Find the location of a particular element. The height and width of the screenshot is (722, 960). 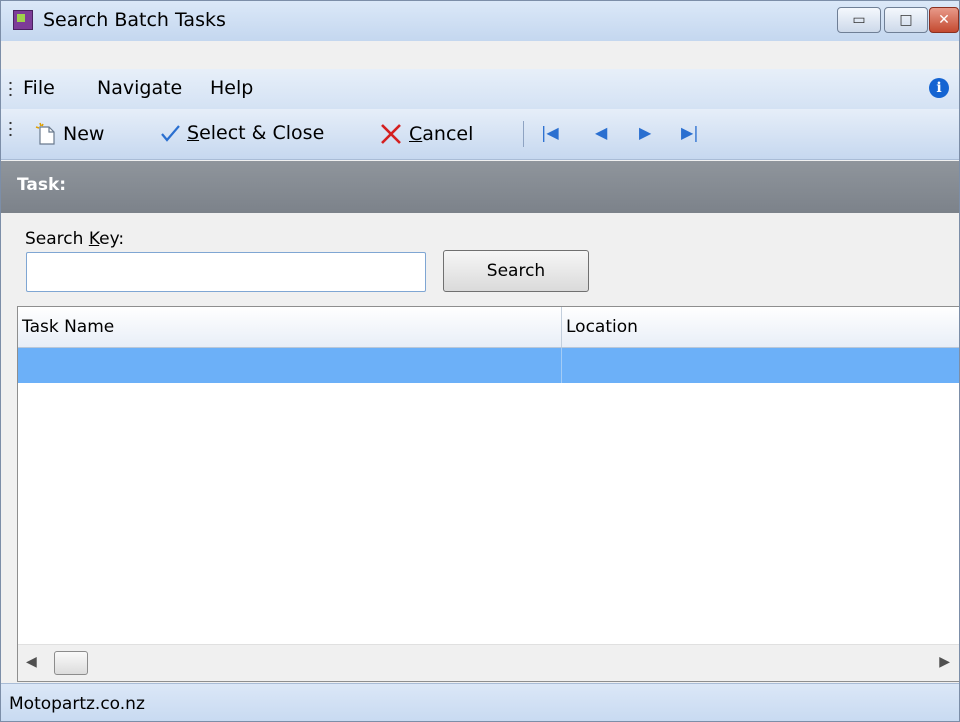

search-key-label: Search Key: is located at coordinates (75, 239).